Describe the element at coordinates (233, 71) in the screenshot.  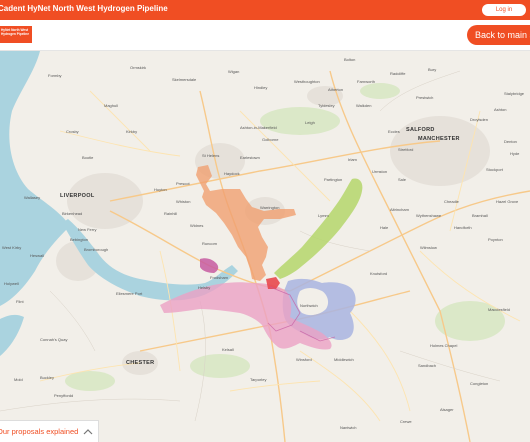
I see `town-label: Wigan` at that location.